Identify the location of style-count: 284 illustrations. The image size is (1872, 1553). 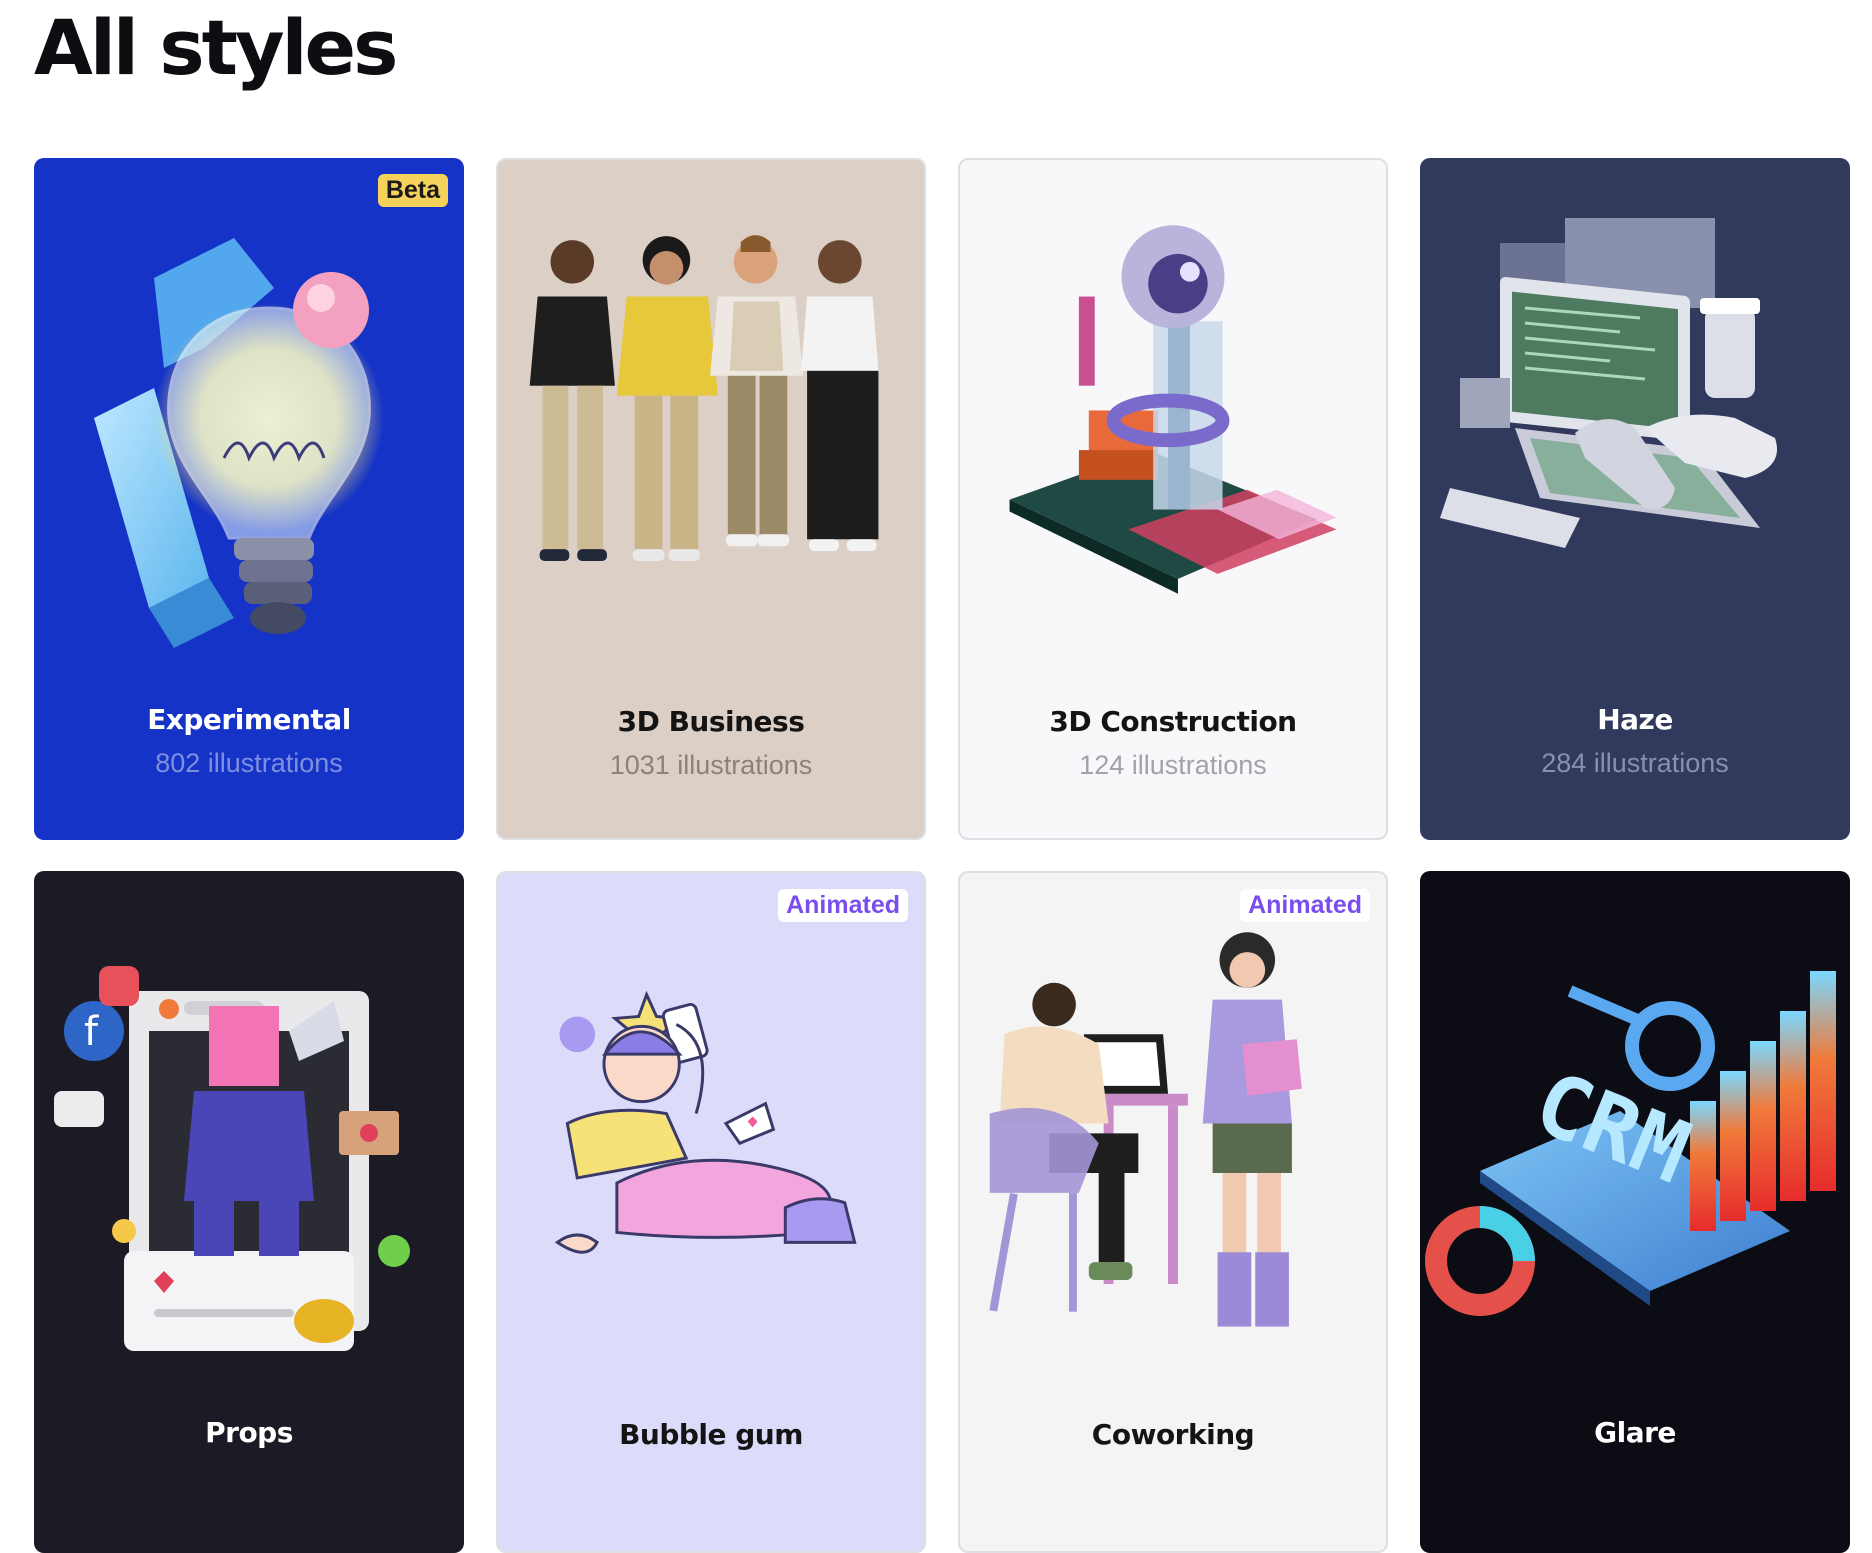
(1635, 763).